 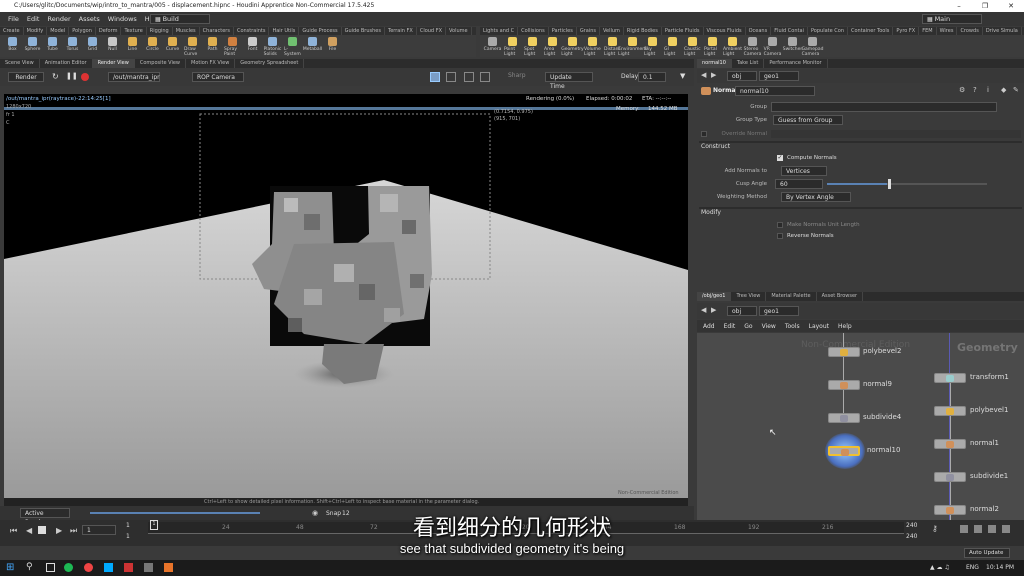 I want to click on tab-composite-view: Composite View, so click(x=160, y=63).